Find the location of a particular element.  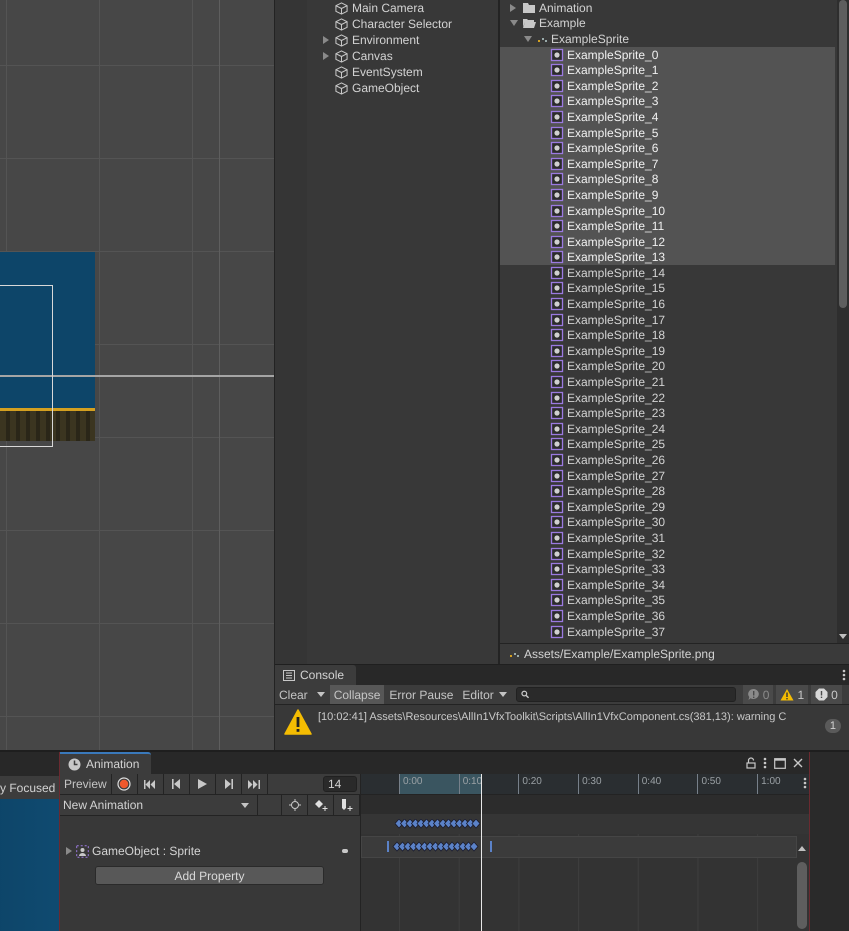

search-field is located at coordinates (626, 694).